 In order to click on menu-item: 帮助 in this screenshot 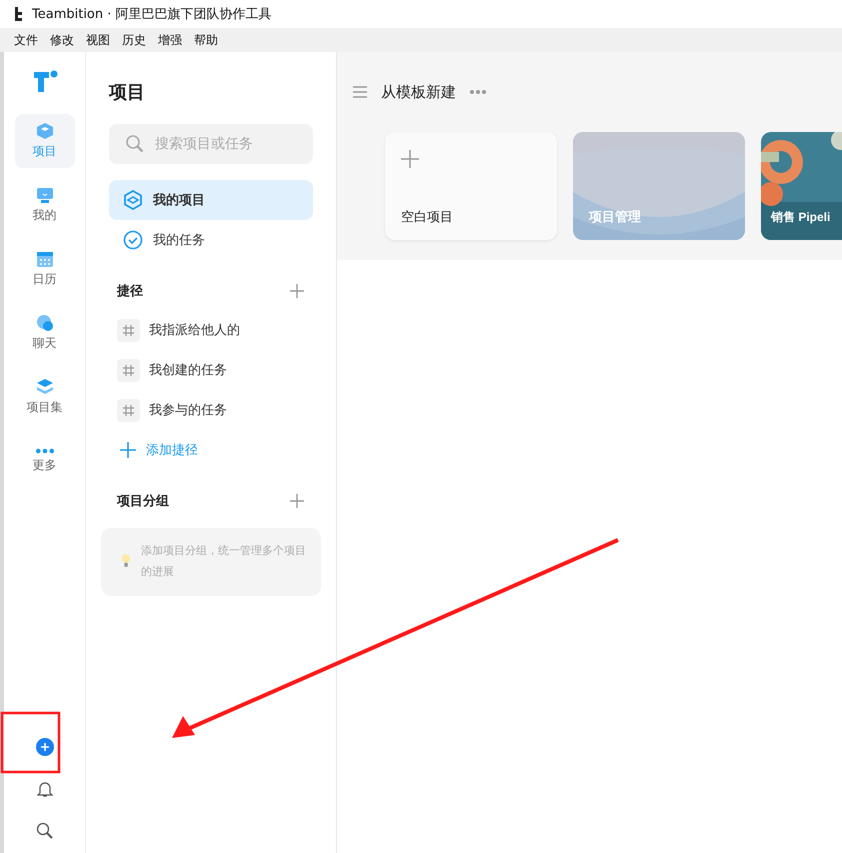, I will do `click(206, 40)`.